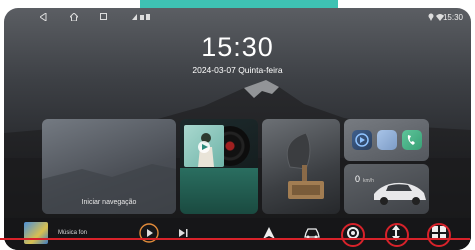 The height and width of the screenshot is (250, 475). Describe the element at coordinates (436, 17) in the screenshot. I see `location-icon` at that location.